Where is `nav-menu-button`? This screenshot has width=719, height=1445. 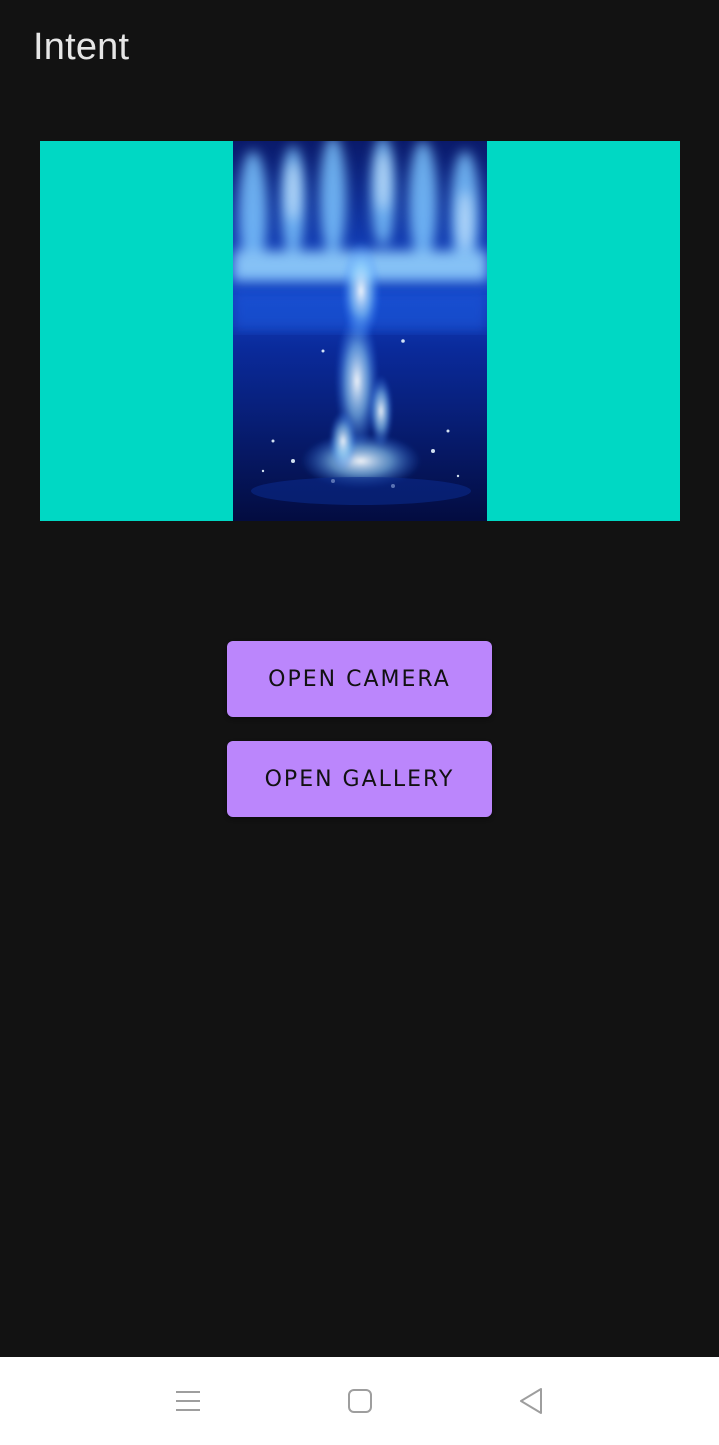 nav-menu-button is located at coordinates (188, 1401).